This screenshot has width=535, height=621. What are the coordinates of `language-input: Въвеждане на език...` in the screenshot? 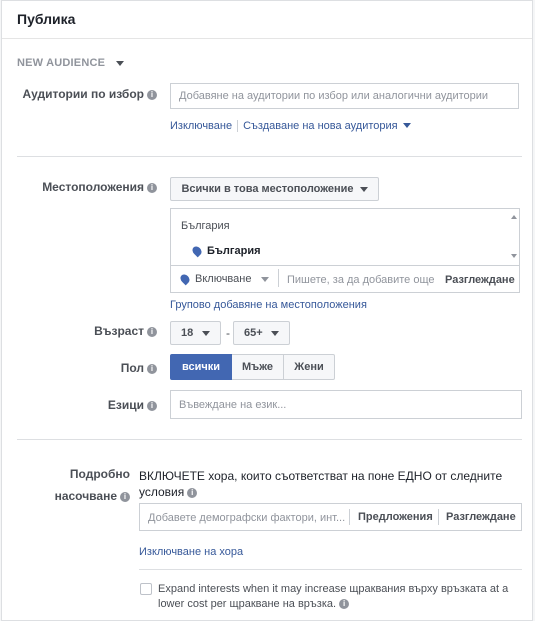 It's located at (346, 404).